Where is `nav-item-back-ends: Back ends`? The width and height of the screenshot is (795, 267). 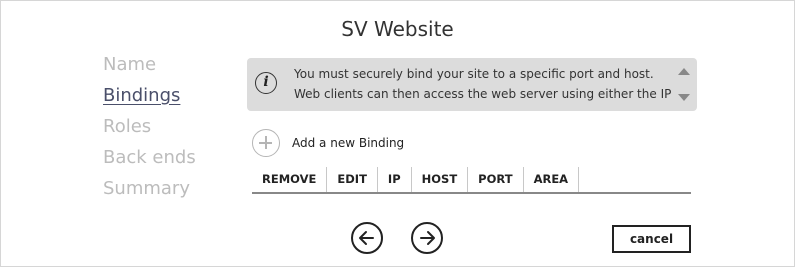 nav-item-back-ends: Back ends is located at coordinates (149, 161).